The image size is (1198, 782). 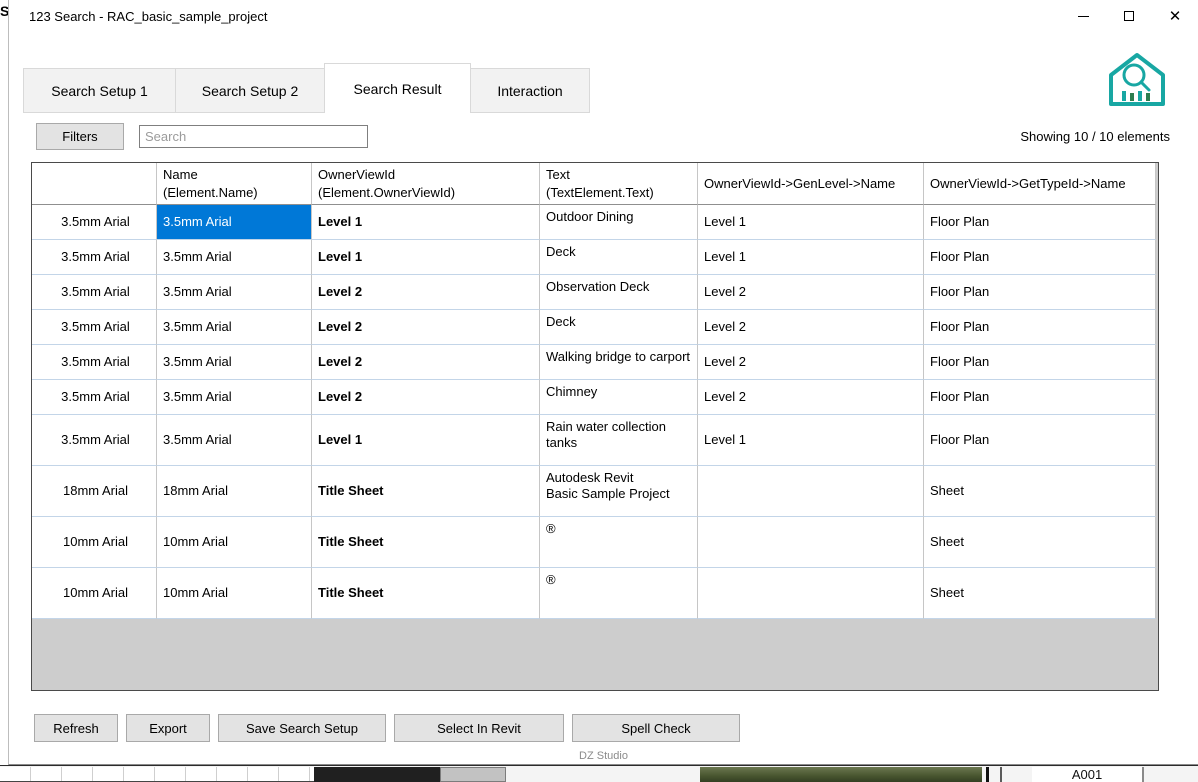 I want to click on column-header-line: (TextElement.Text), so click(x=600, y=192).